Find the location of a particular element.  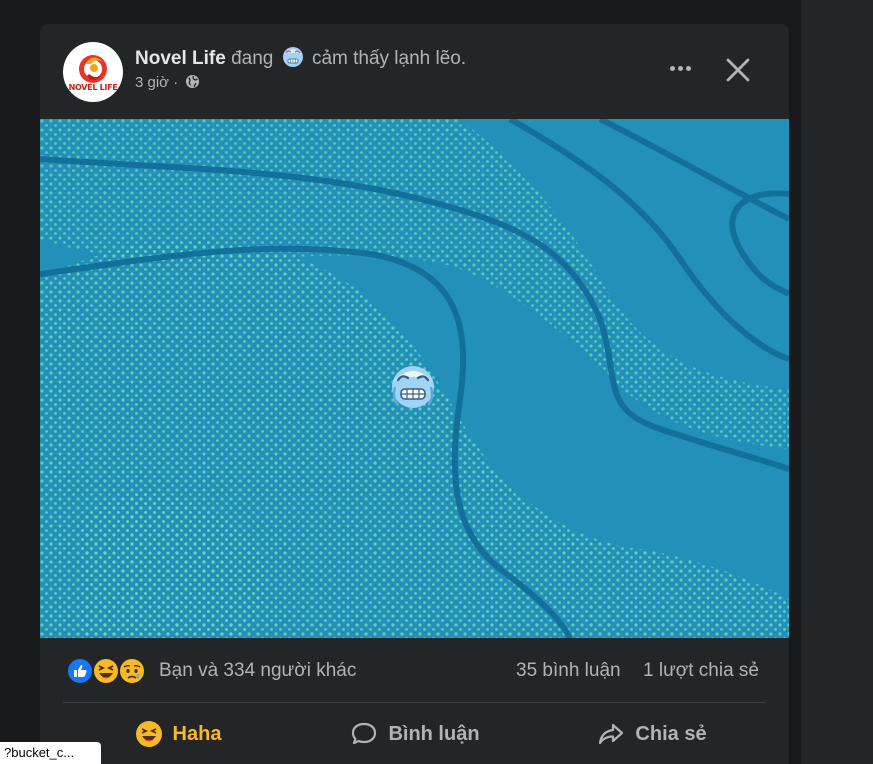

page-avatar: NOVEL LIFE is located at coordinates (93, 72).